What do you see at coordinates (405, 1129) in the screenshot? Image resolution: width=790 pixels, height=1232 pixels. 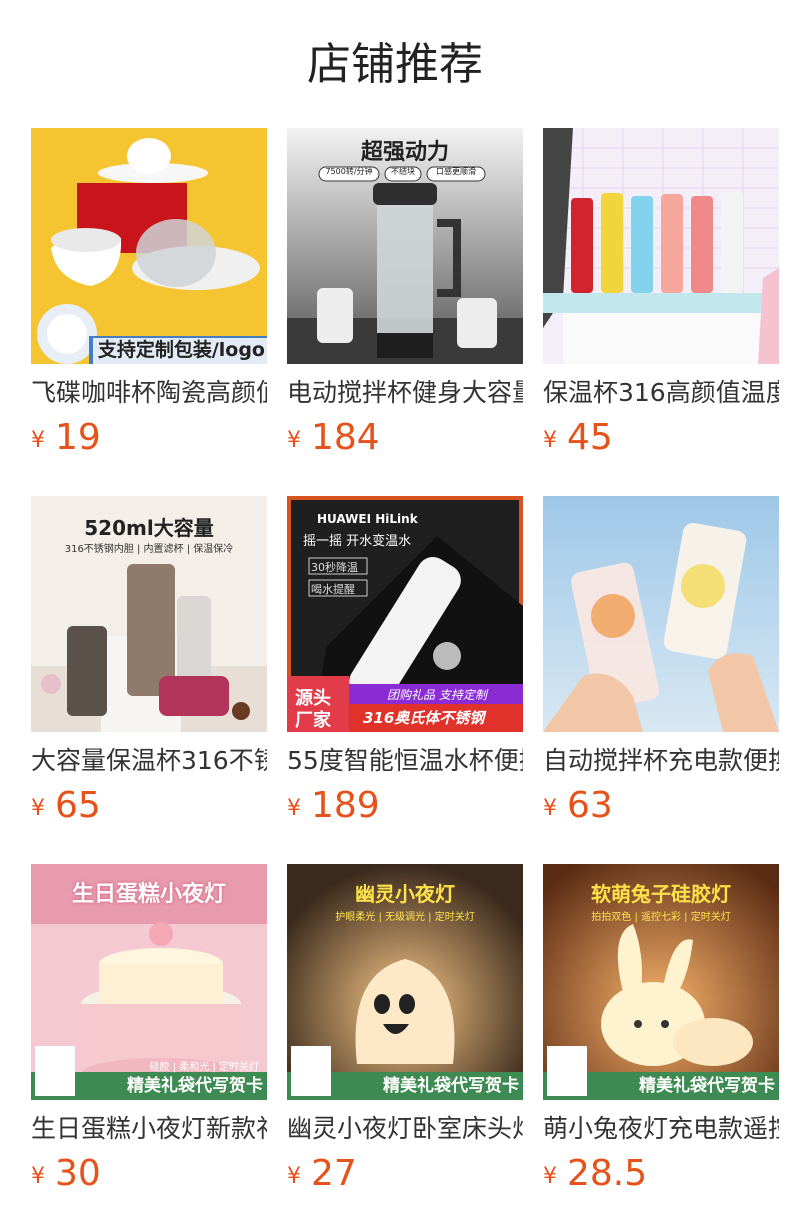 I see `product-name: 幽灵小夜灯卧室床头灯` at bounding box center [405, 1129].